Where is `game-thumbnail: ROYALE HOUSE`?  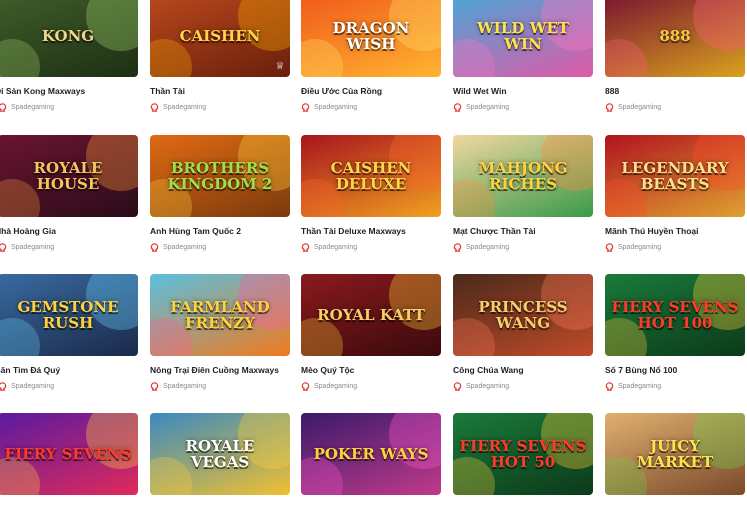
game-thumbnail: ROYALE HOUSE is located at coordinates (69, 176).